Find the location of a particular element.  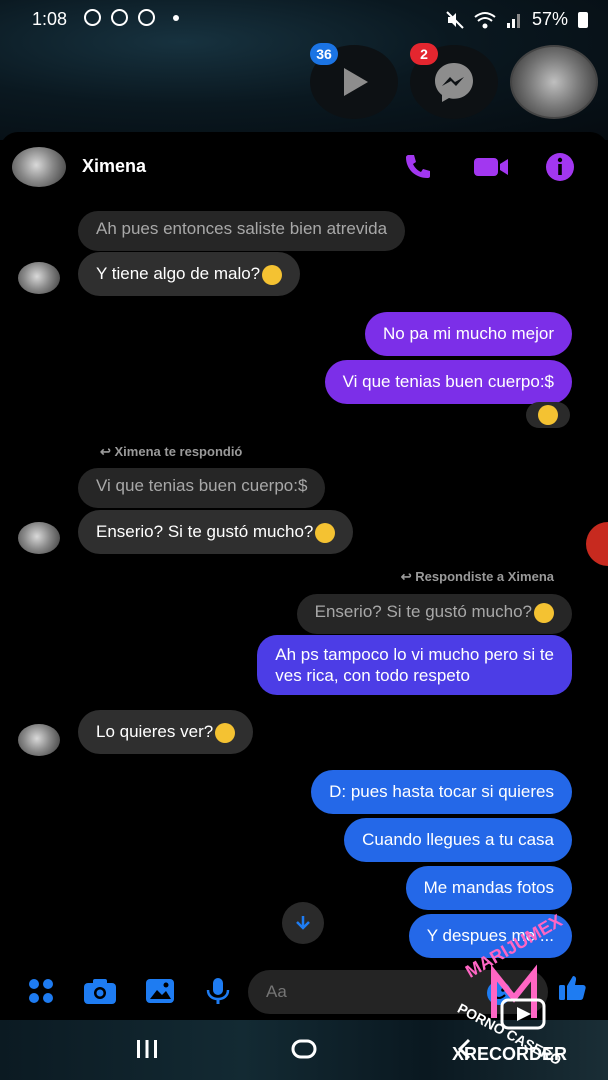

do-not-disturb-icon is located at coordinates (119, 17).